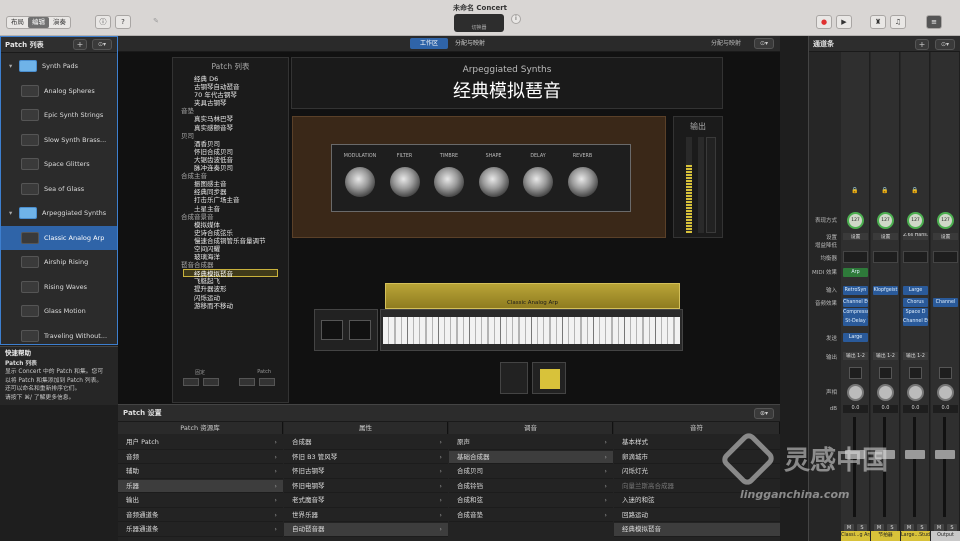 The image size is (960, 541). Describe the element at coordinates (855, 272) in the screenshot. I see `midi-effect-slot: Arp` at that location.